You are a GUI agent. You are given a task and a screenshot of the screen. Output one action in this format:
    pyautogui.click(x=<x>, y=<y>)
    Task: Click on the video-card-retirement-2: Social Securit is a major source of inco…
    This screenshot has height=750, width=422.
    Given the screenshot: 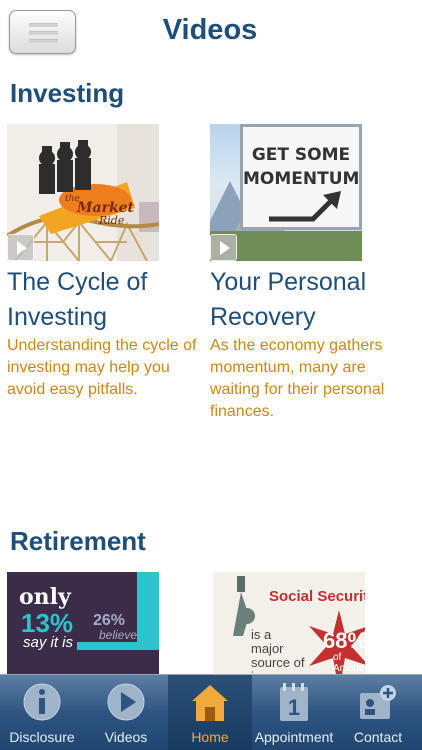 What is the action you would take?
    pyautogui.click(x=313, y=623)
    